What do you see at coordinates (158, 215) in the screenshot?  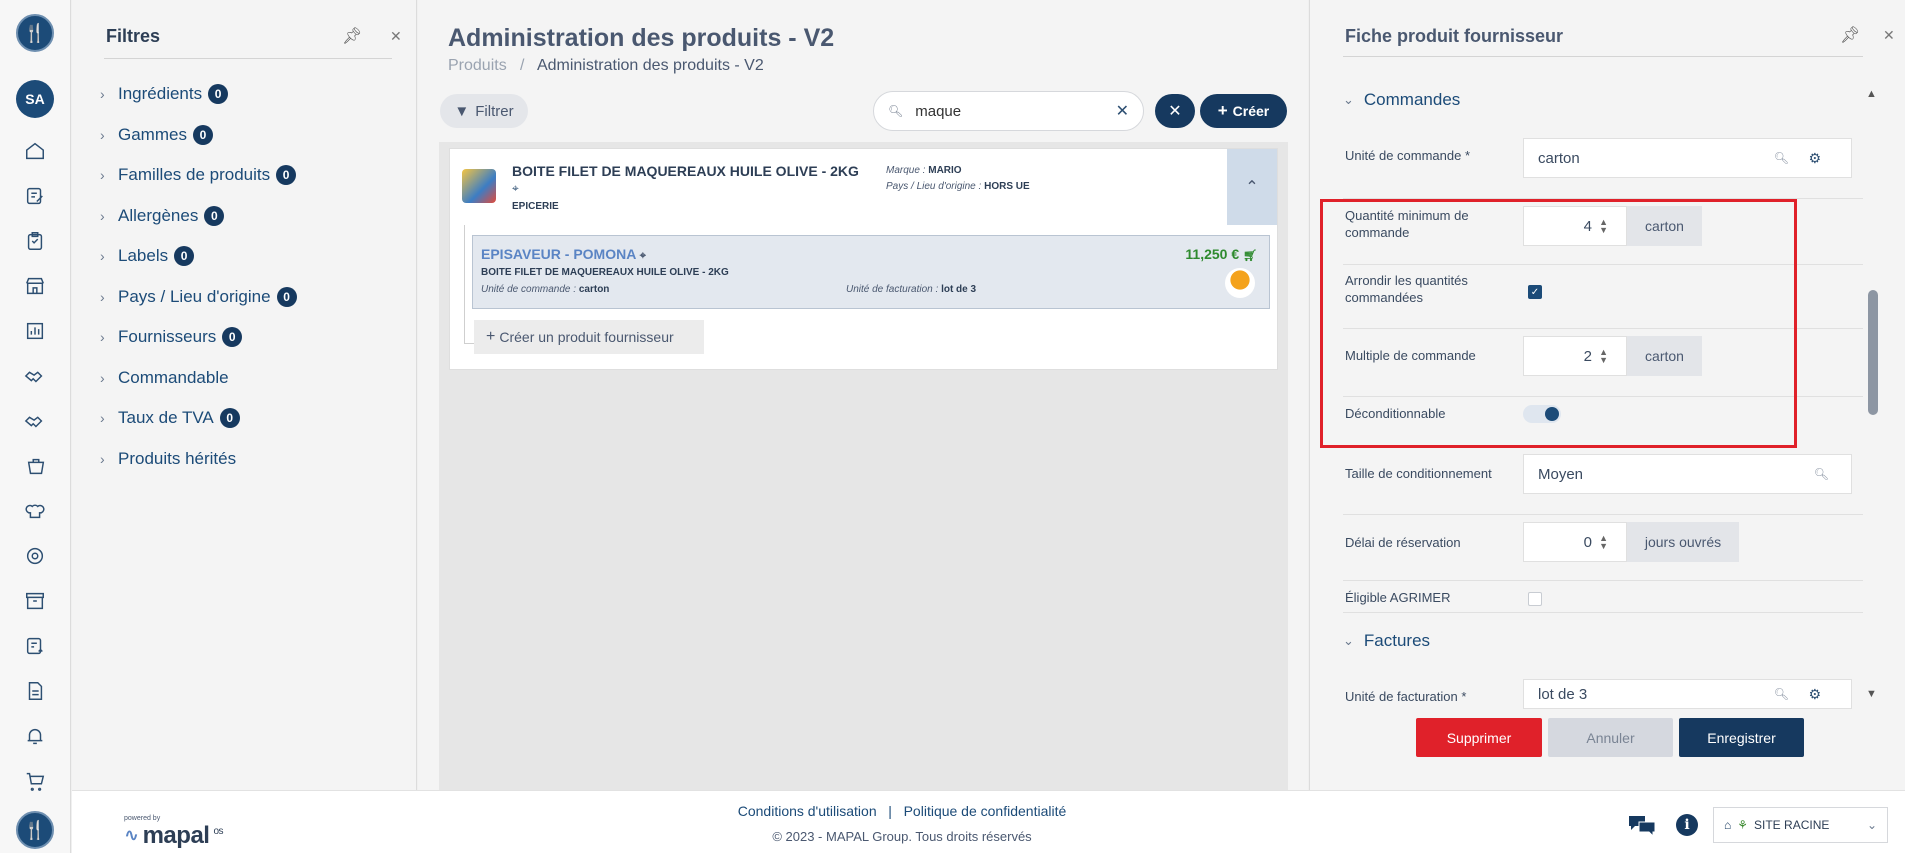 I see `filter-item-label: Allergènes` at bounding box center [158, 215].